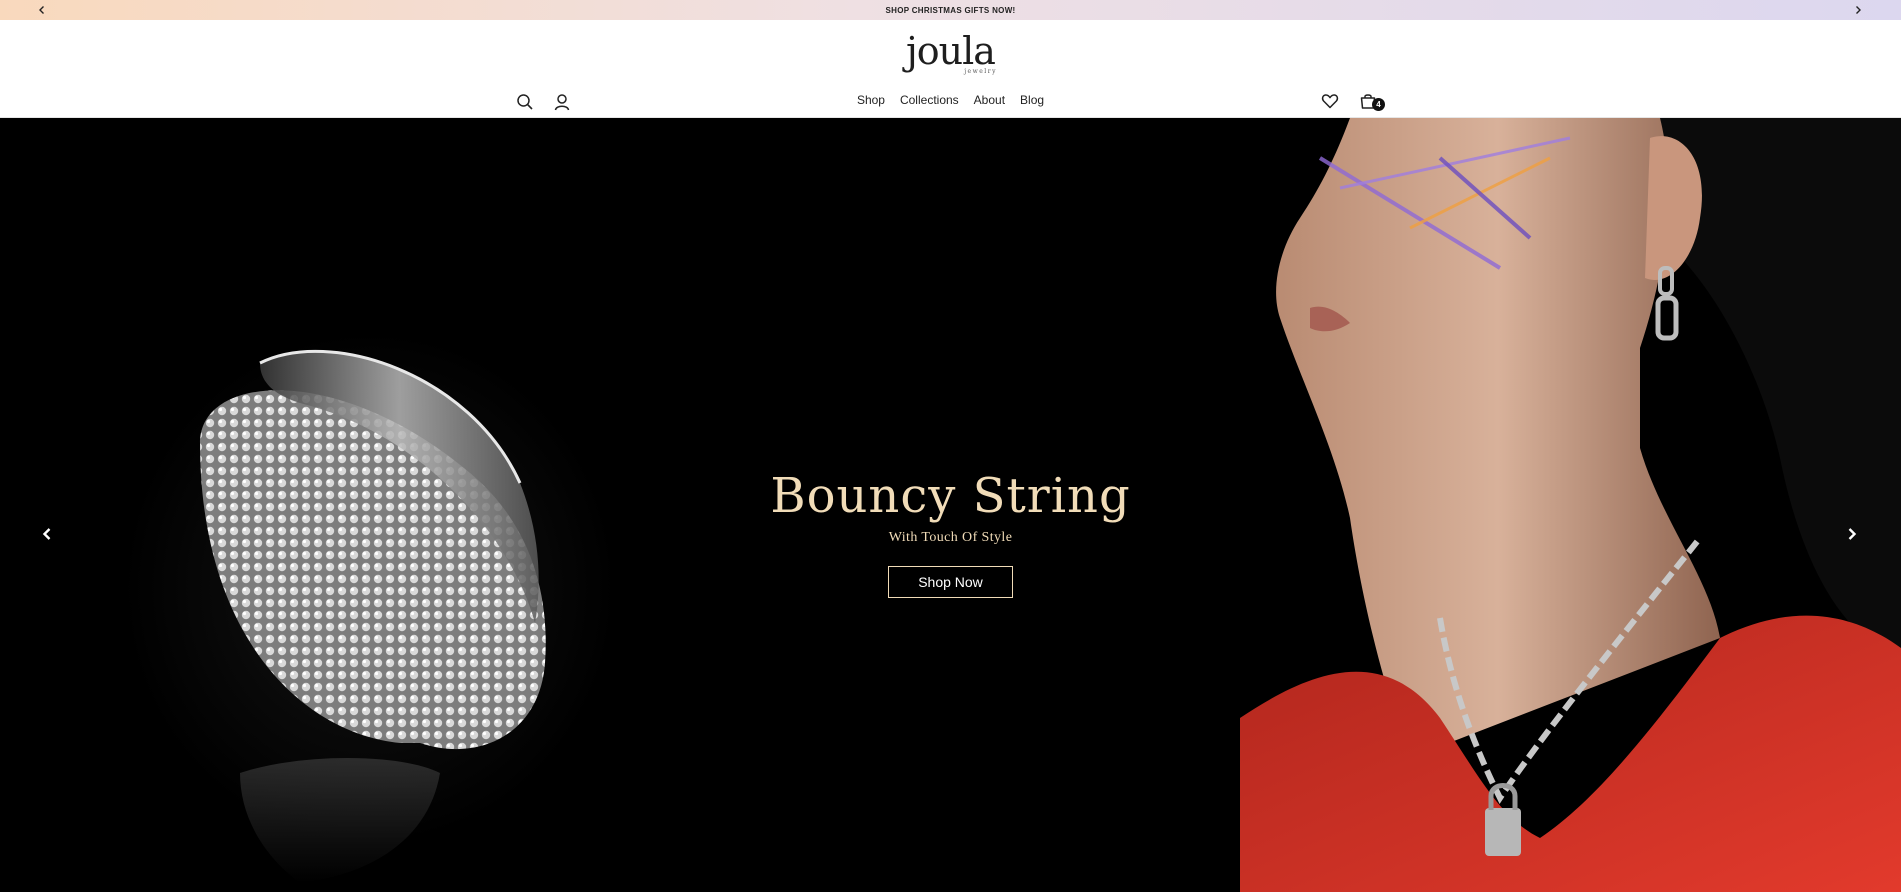  I want to click on user-icon, so click(562, 102).